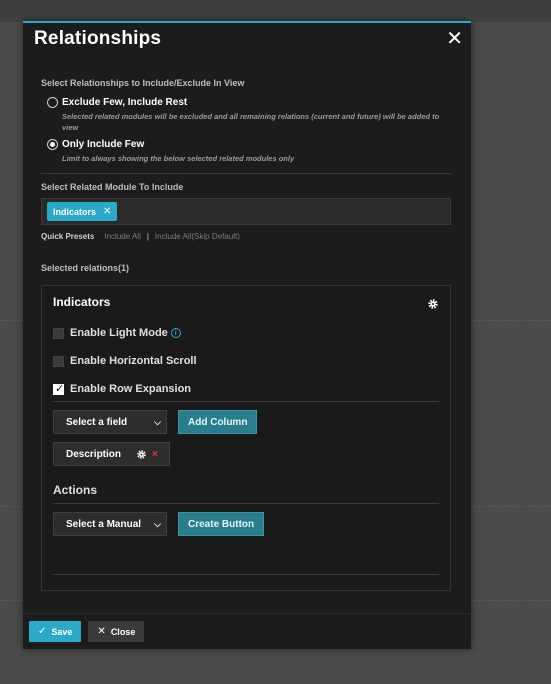  Describe the element at coordinates (247, 631) in the screenshot. I see `modal-footer: ✓ Save ✕ Close` at that location.